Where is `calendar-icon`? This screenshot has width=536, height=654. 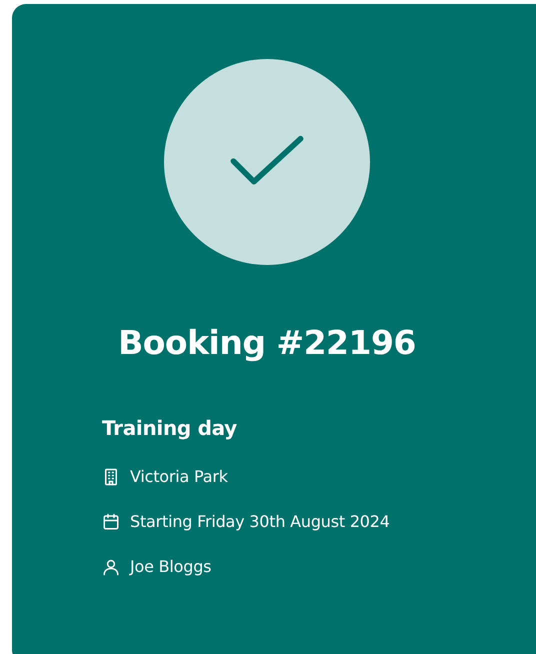
calendar-icon is located at coordinates (111, 521).